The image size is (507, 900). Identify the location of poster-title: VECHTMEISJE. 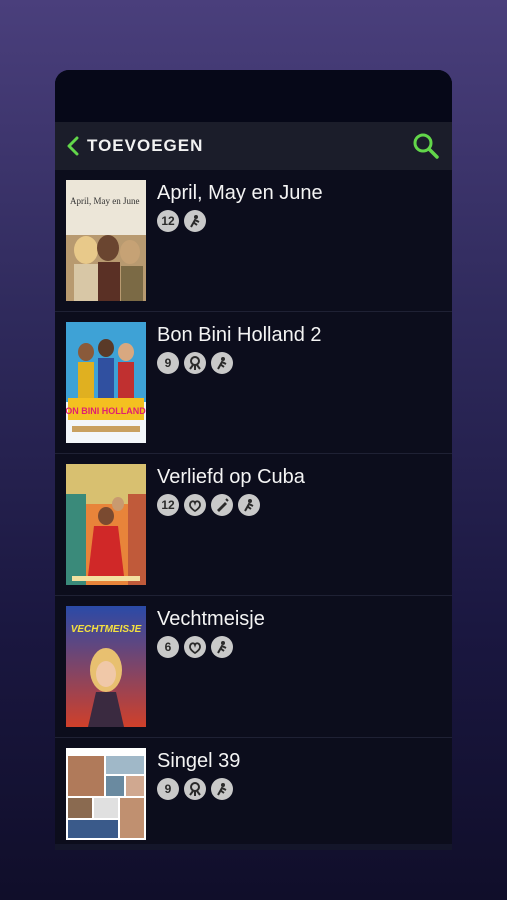
(106, 629).